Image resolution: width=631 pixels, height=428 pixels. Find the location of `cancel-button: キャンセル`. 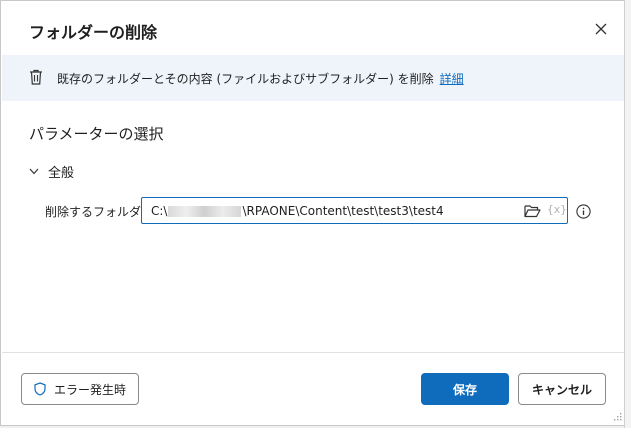

cancel-button: キャンセル is located at coordinates (562, 389).